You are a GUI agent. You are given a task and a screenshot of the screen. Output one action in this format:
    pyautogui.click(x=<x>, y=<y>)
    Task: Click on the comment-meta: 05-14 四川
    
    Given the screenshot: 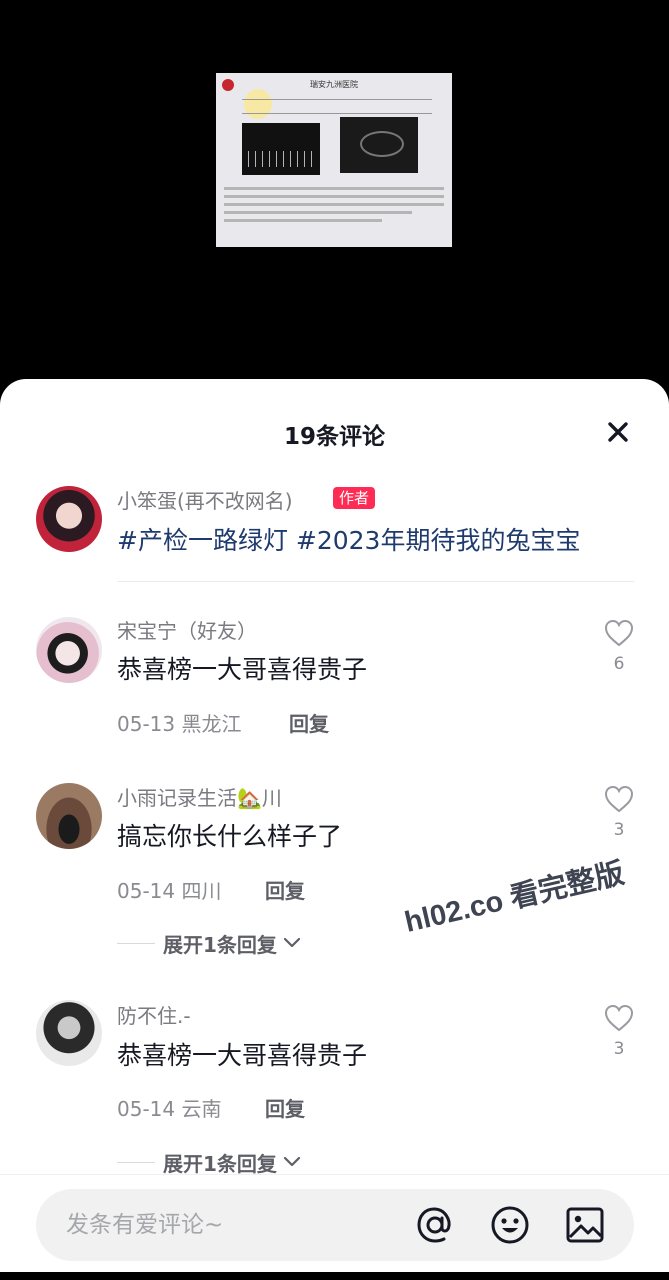 What is the action you would take?
    pyautogui.click(x=169, y=889)
    